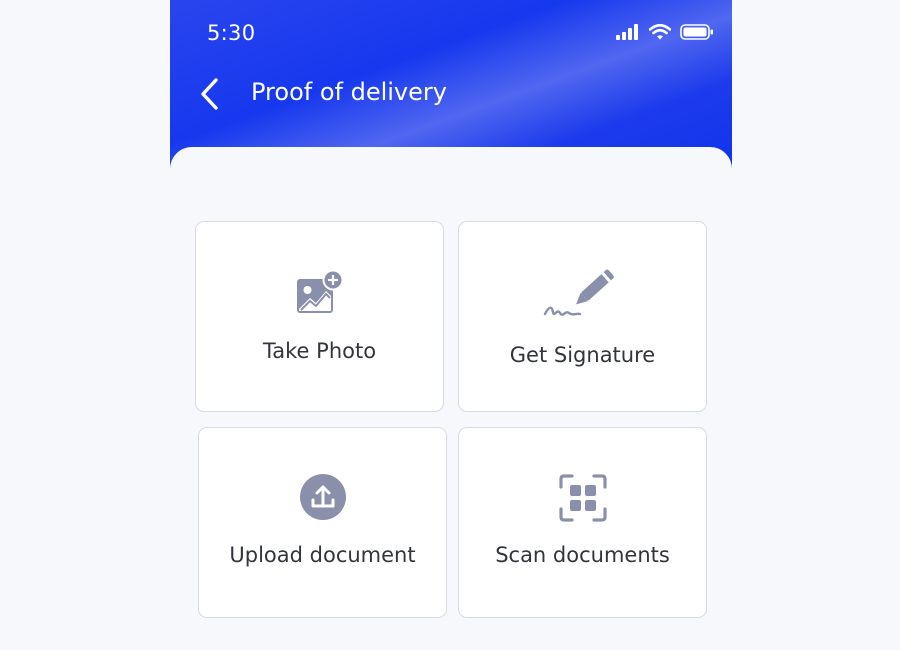 This screenshot has width=900, height=650. I want to click on back-button, so click(210, 94).